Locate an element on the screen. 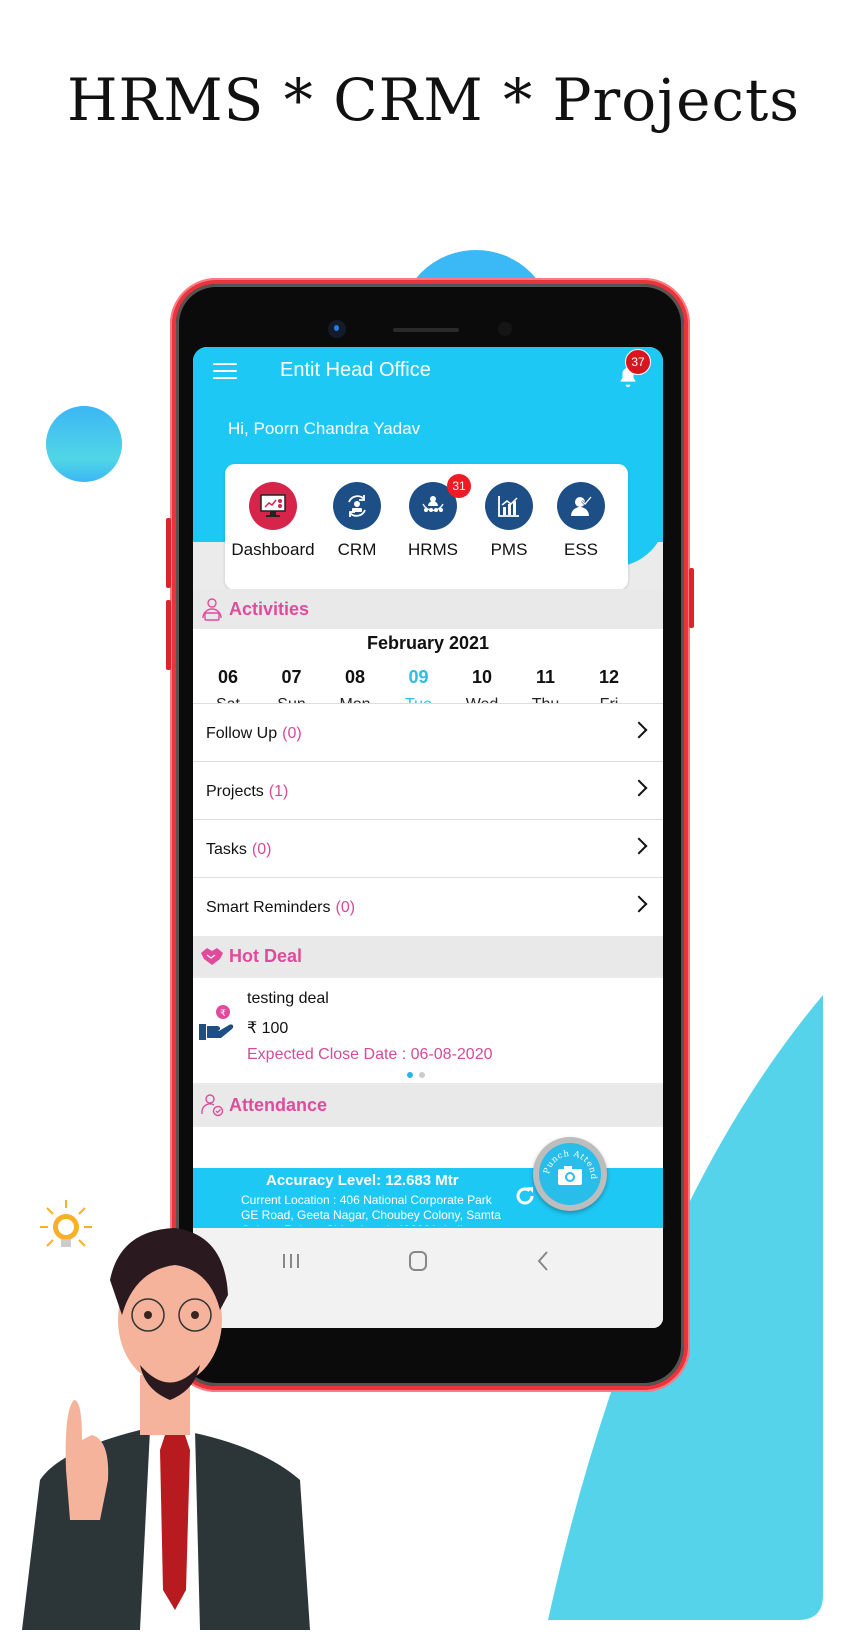 This screenshot has height=1644, width=867. activities-person-icon is located at coordinates (212, 609).